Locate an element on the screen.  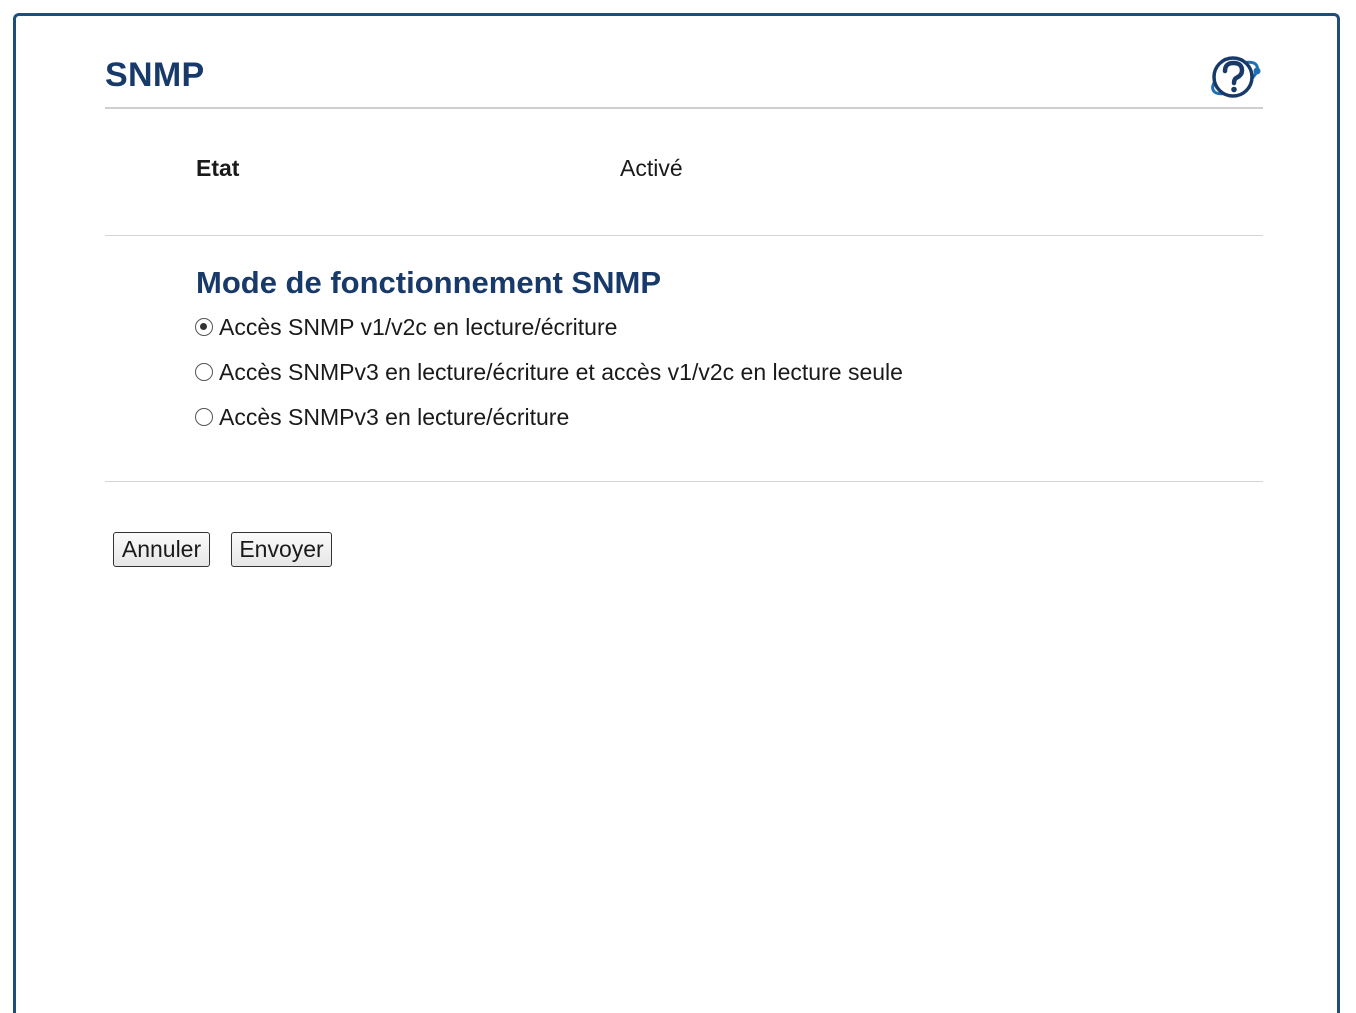
radio-option-v1v2c-rw: Accès SNMP v1/v2c en lecture/écriture is located at coordinates (406, 327).